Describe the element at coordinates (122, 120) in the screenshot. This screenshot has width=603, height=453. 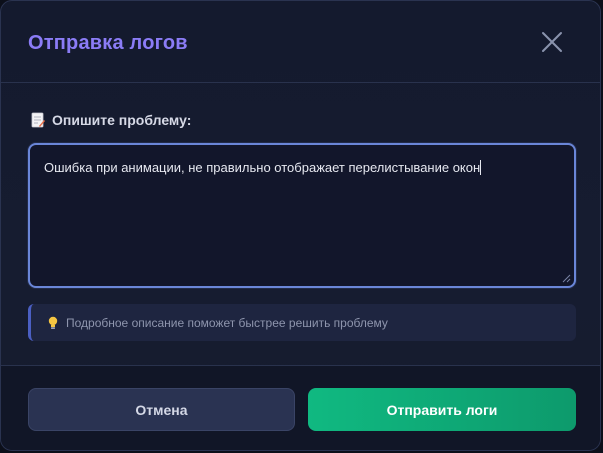
I see `description-label: Опишите проблему:` at that location.